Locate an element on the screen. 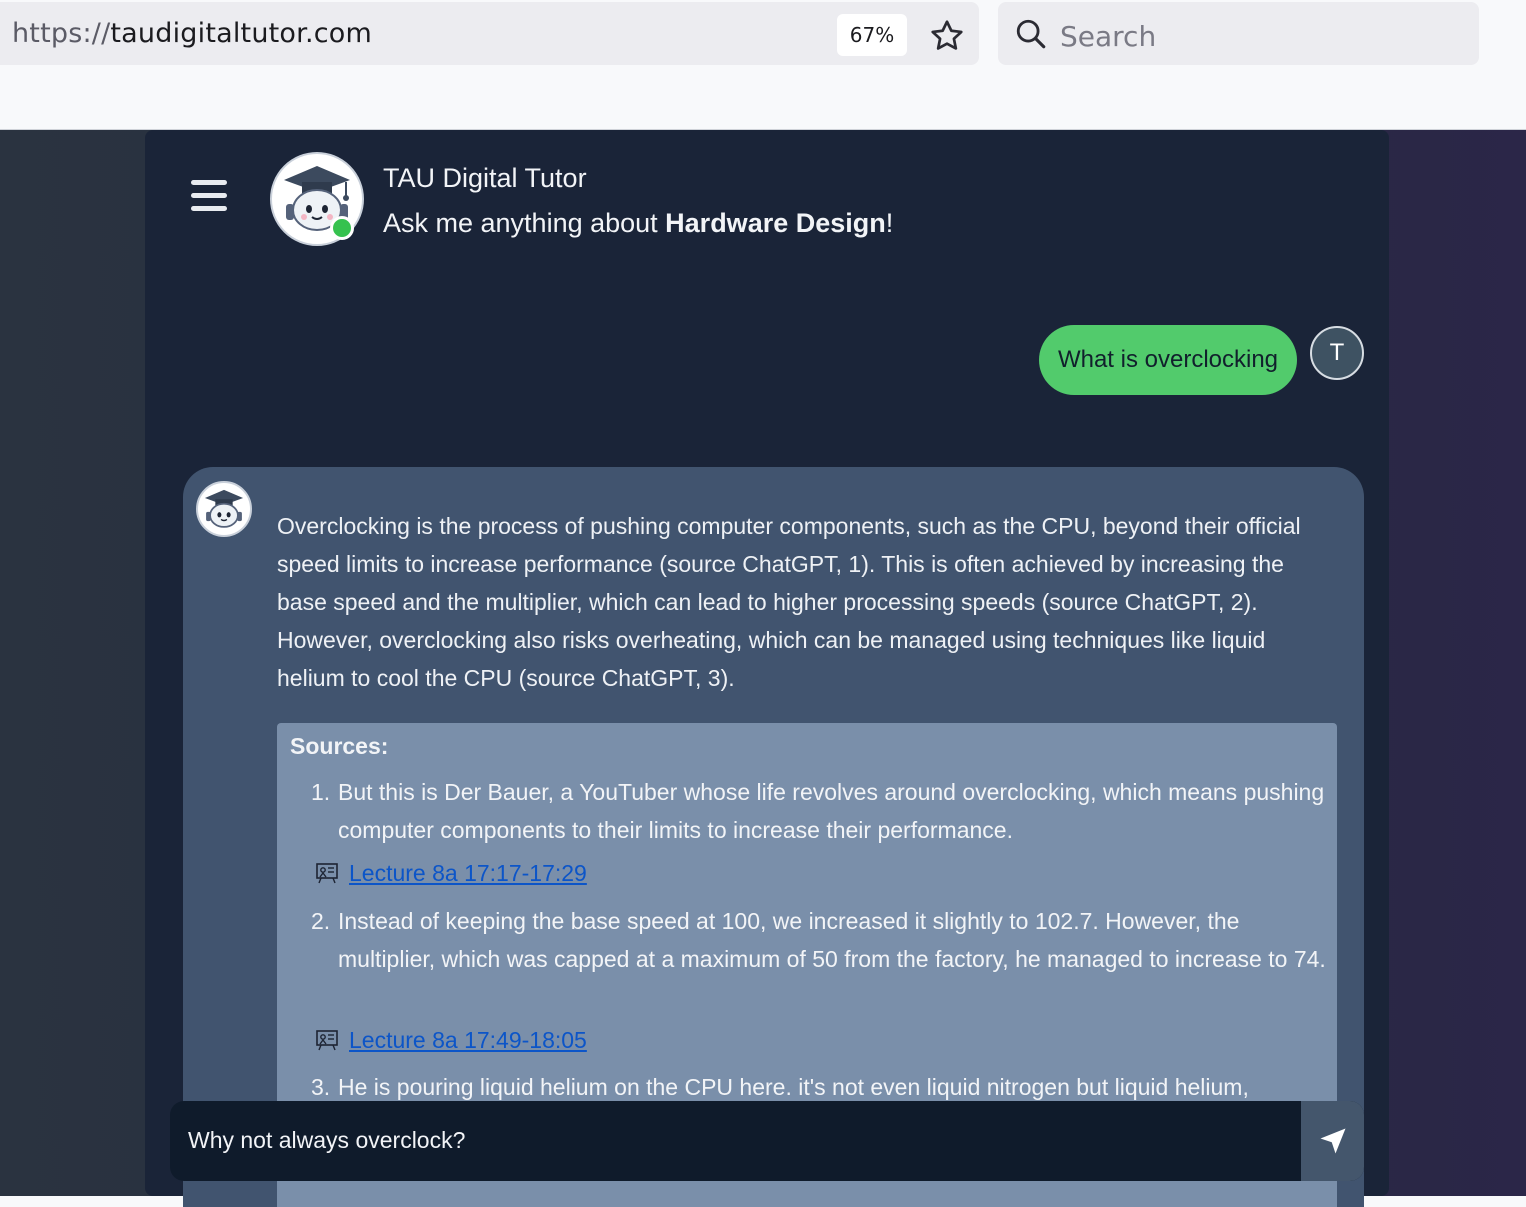 This screenshot has width=1526, height=1207. app-subtitle: Ask me anything about Hardware Design! is located at coordinates (638, 223).